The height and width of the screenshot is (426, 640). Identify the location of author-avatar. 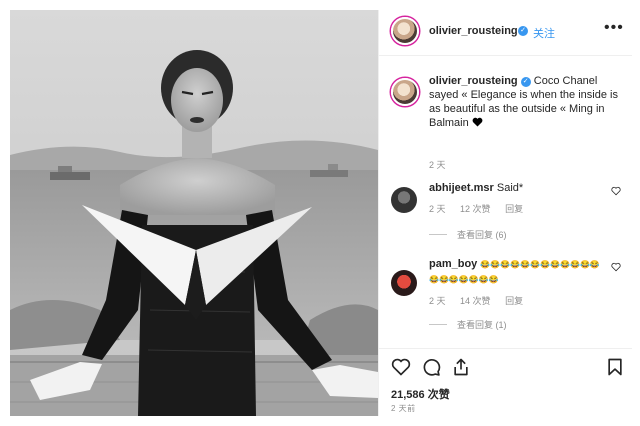
(405, 31).